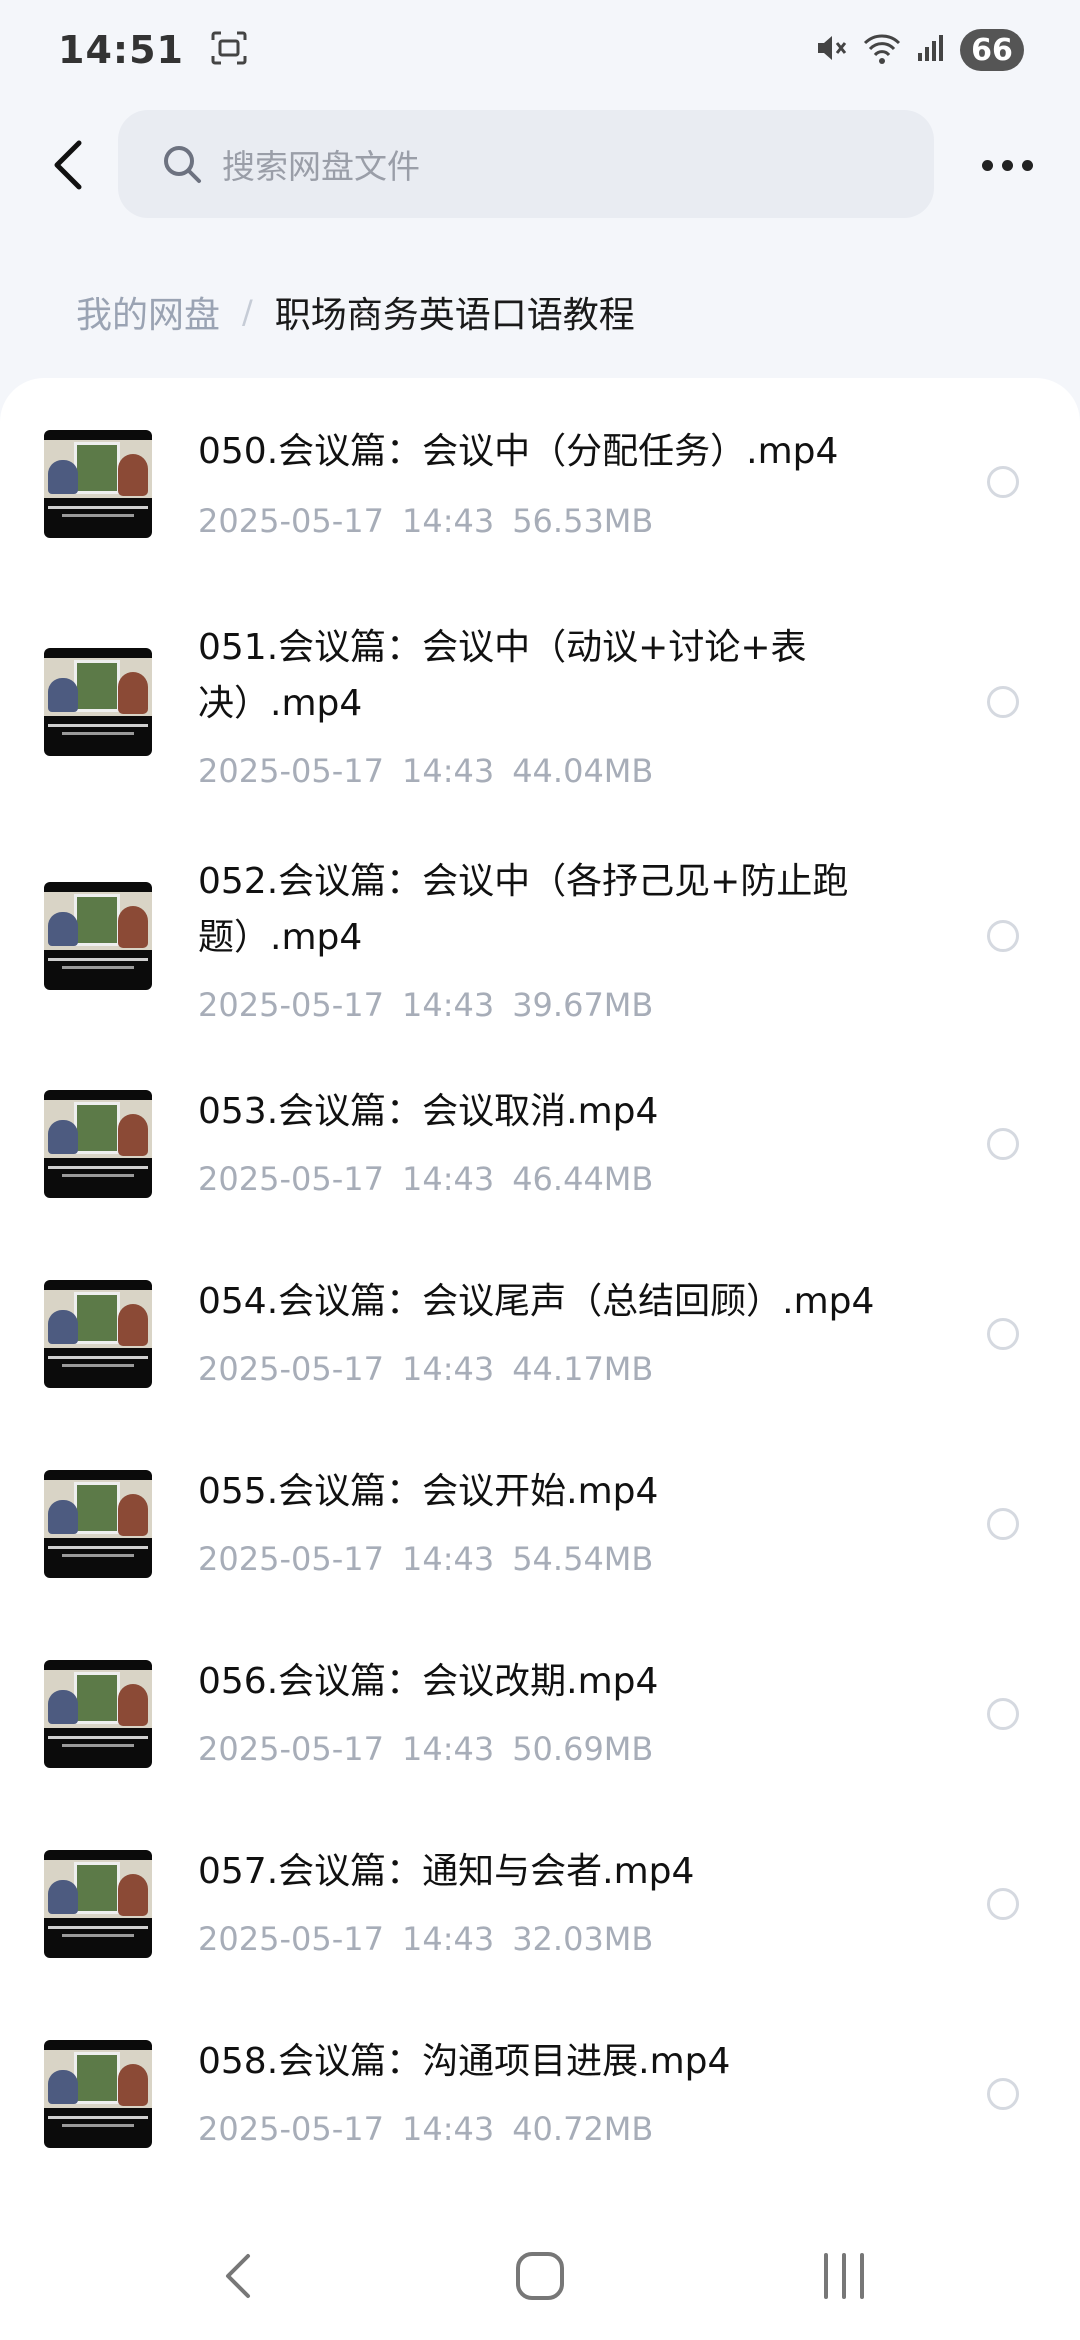  Describe the element at coordinates (148, 312) in the screenshot. I see `breadcrumb-root: 我的网盘` at that location.